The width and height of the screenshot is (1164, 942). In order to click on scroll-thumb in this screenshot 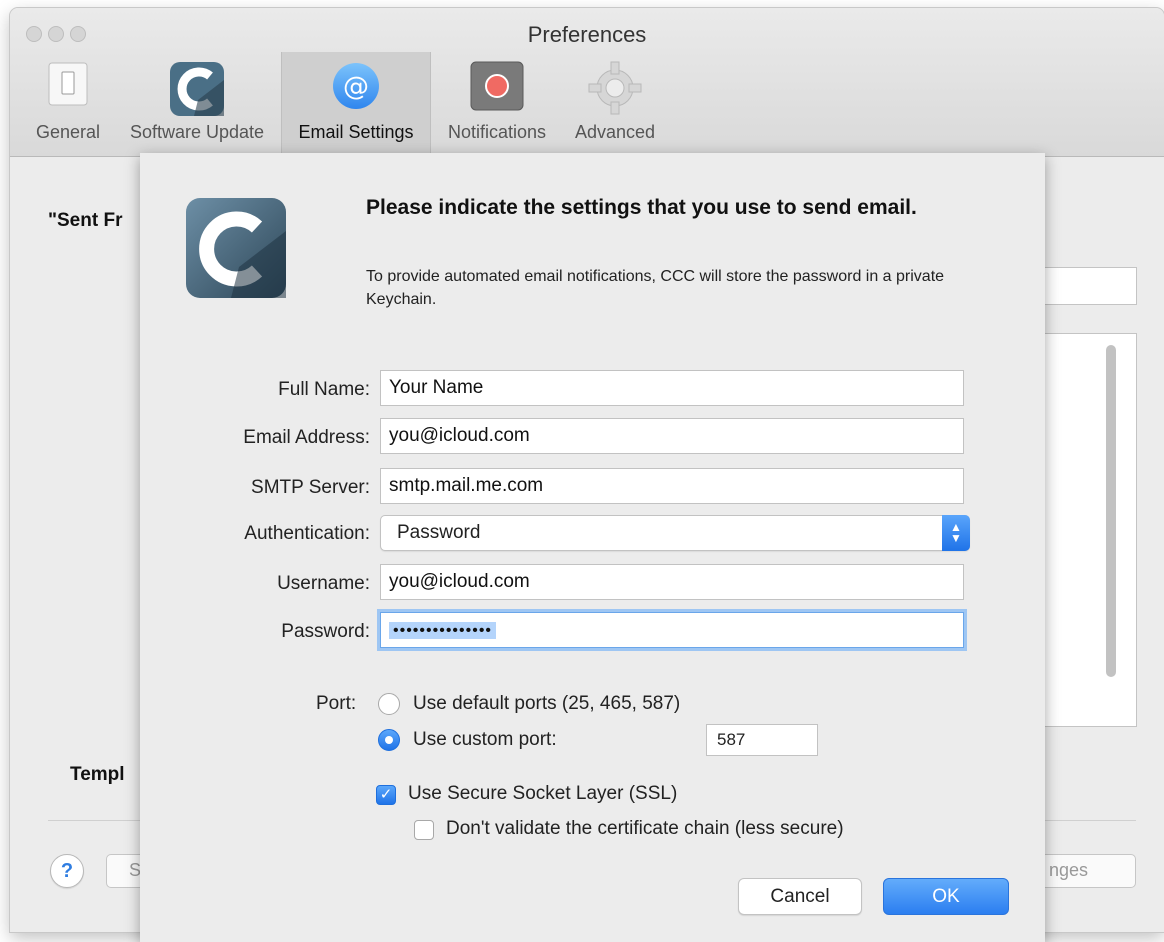, I will do `click(1111, 511)`.